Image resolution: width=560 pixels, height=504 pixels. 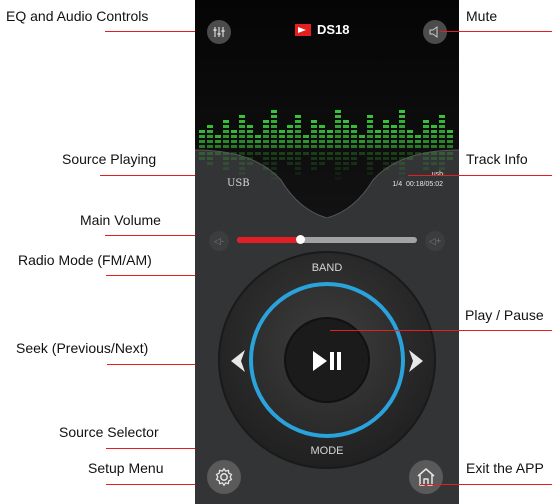 What do you see at coordinates (435, 241) in the screenshot?
I see `volume-up-button: ◁+` at bounding box center [435, 241].